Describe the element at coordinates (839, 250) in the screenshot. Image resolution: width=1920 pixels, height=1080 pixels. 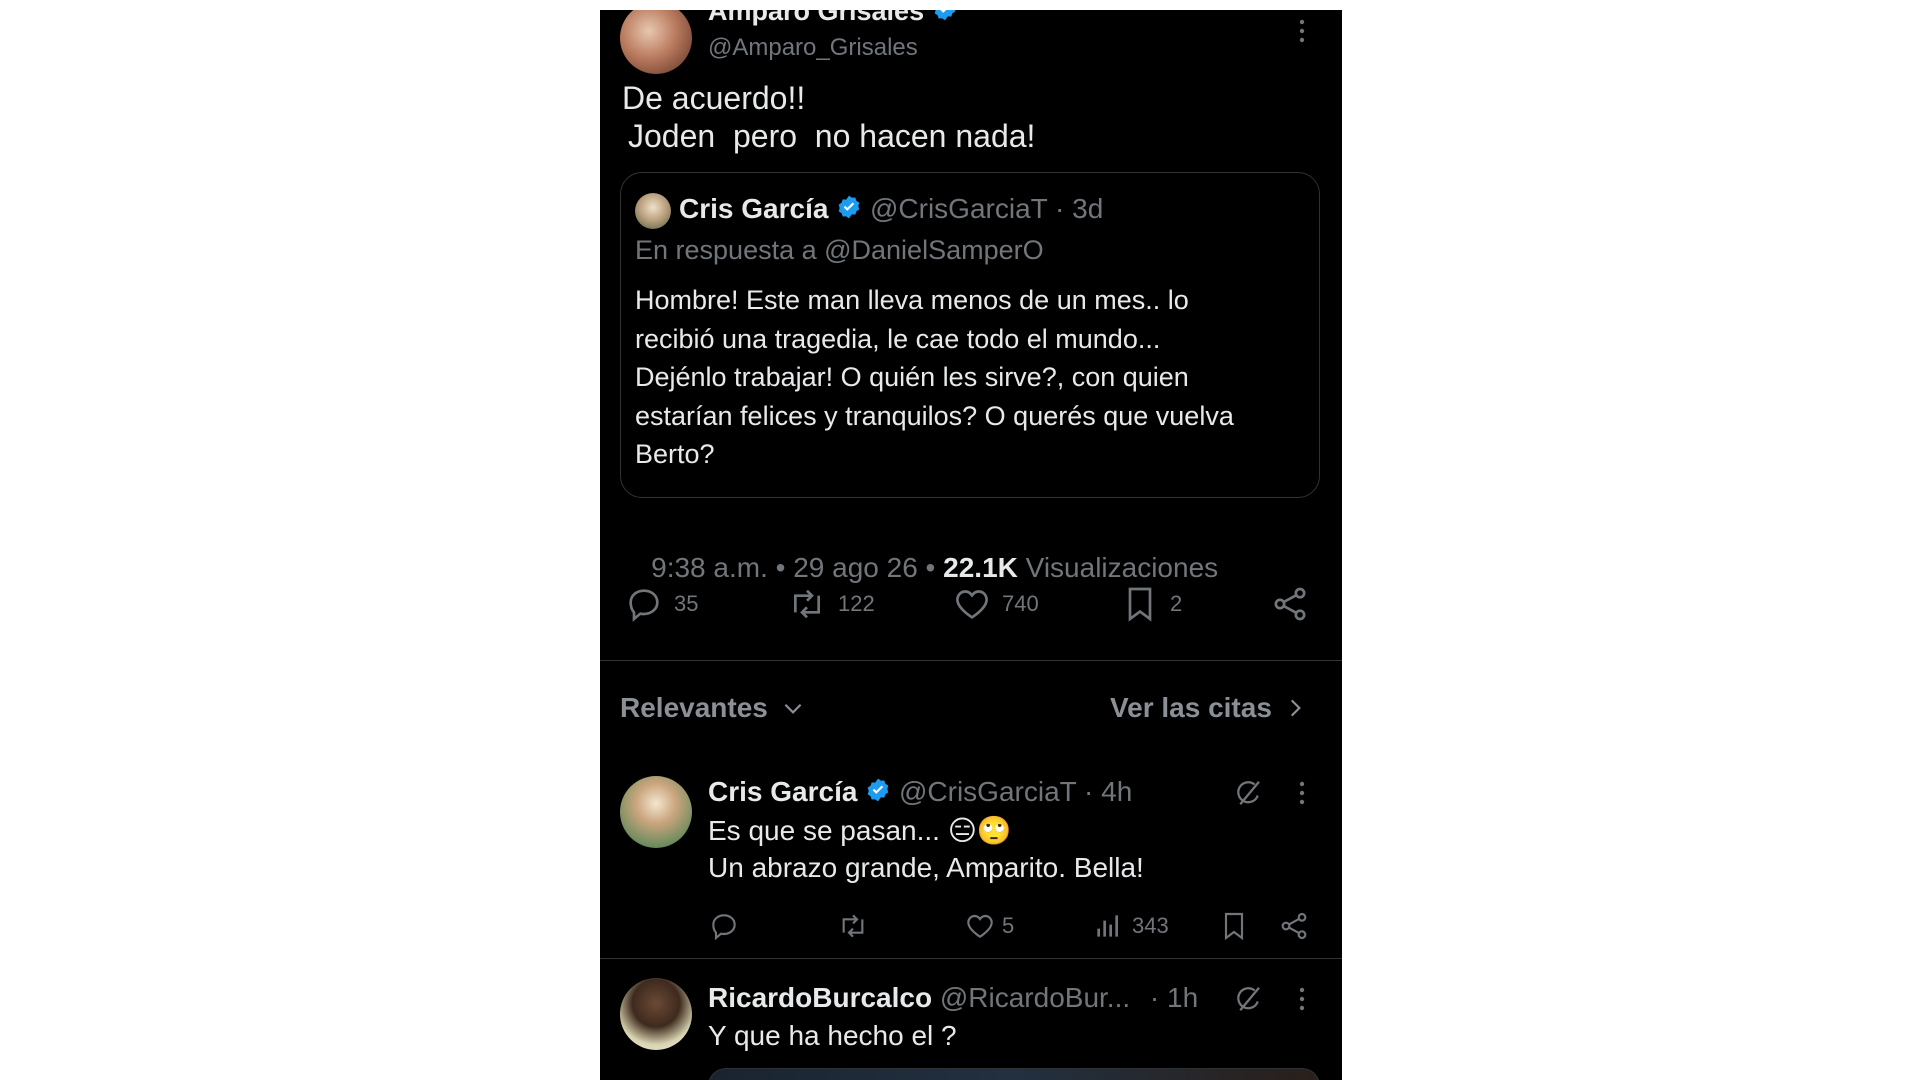
I see `quoted-reply-to: En respuesta a @DanielSamperO` at that location.